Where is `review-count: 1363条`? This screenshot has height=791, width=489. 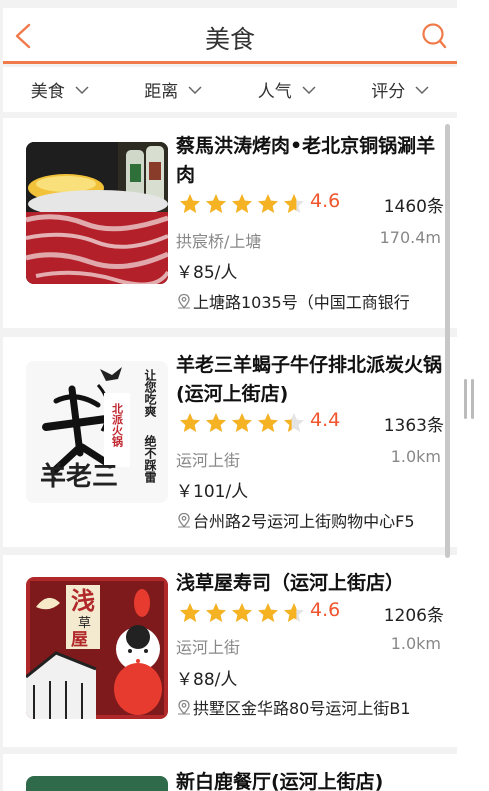
review-count: 1363条 is located at coordinates (413, 426).